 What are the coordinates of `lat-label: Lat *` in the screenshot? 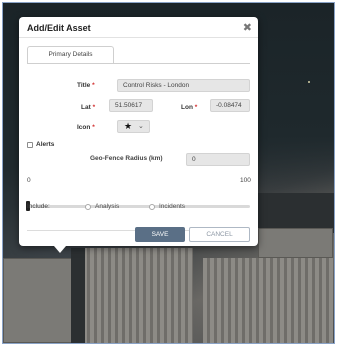 It's located at (88, 107).